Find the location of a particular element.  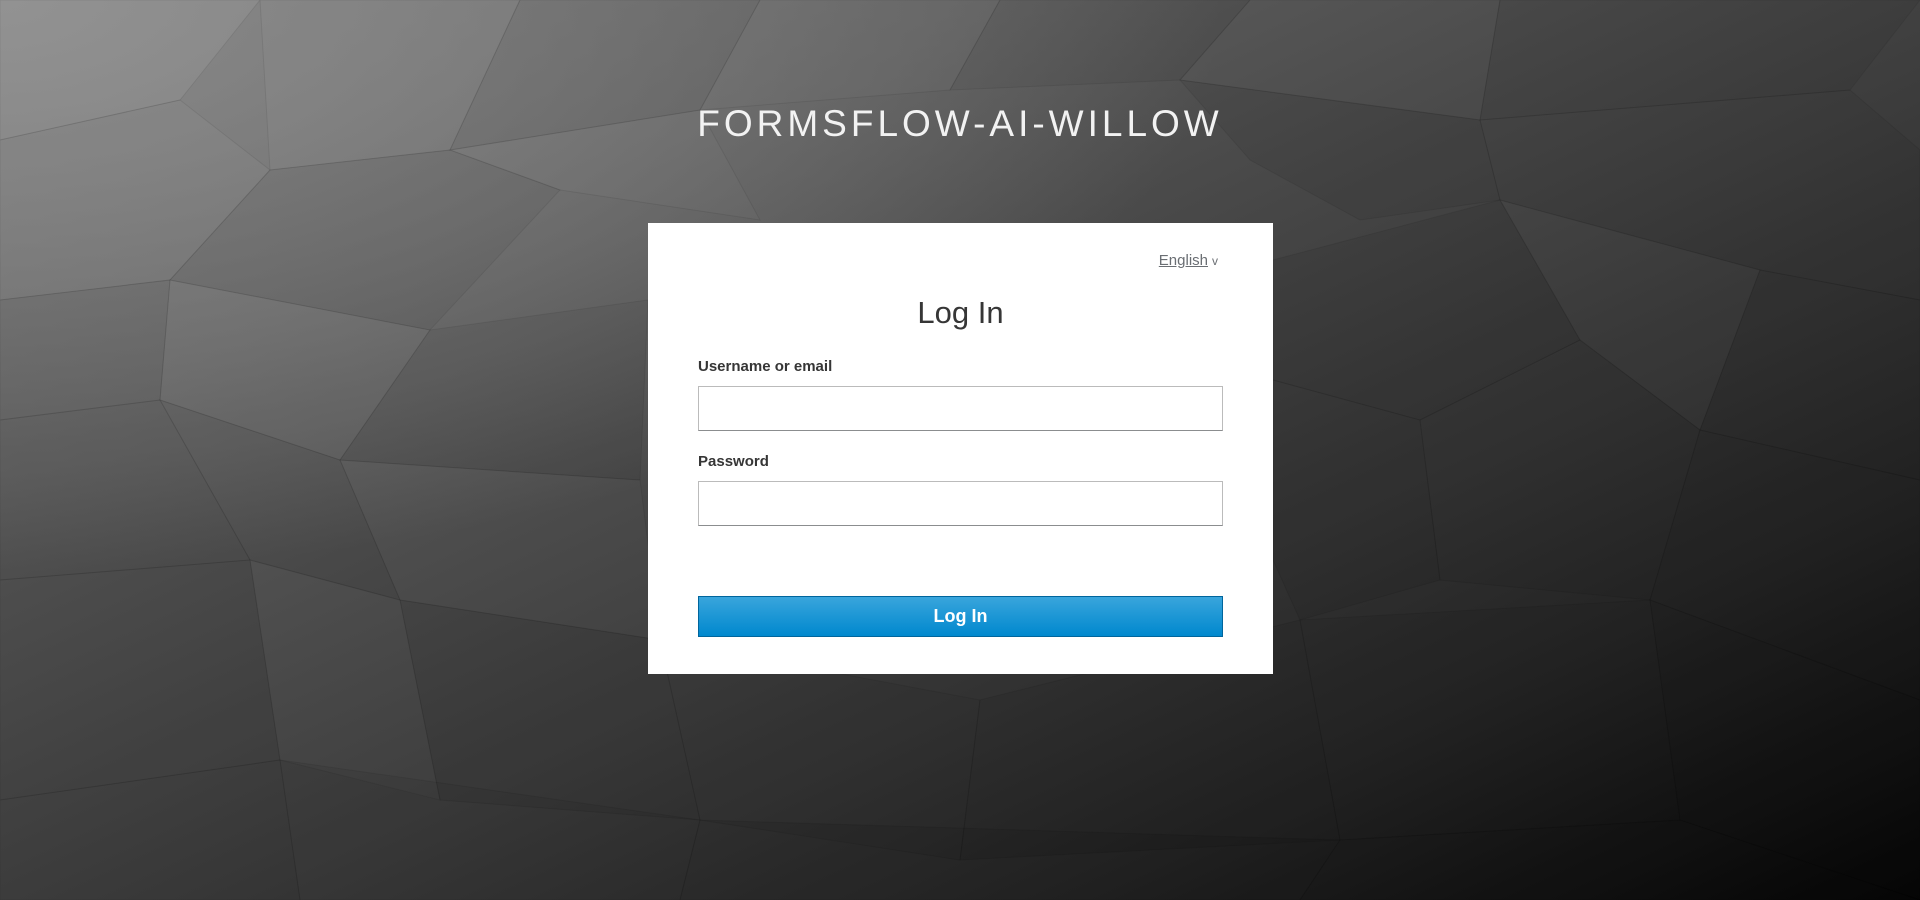

login-button: Log In is located at coordinates (960, 616).